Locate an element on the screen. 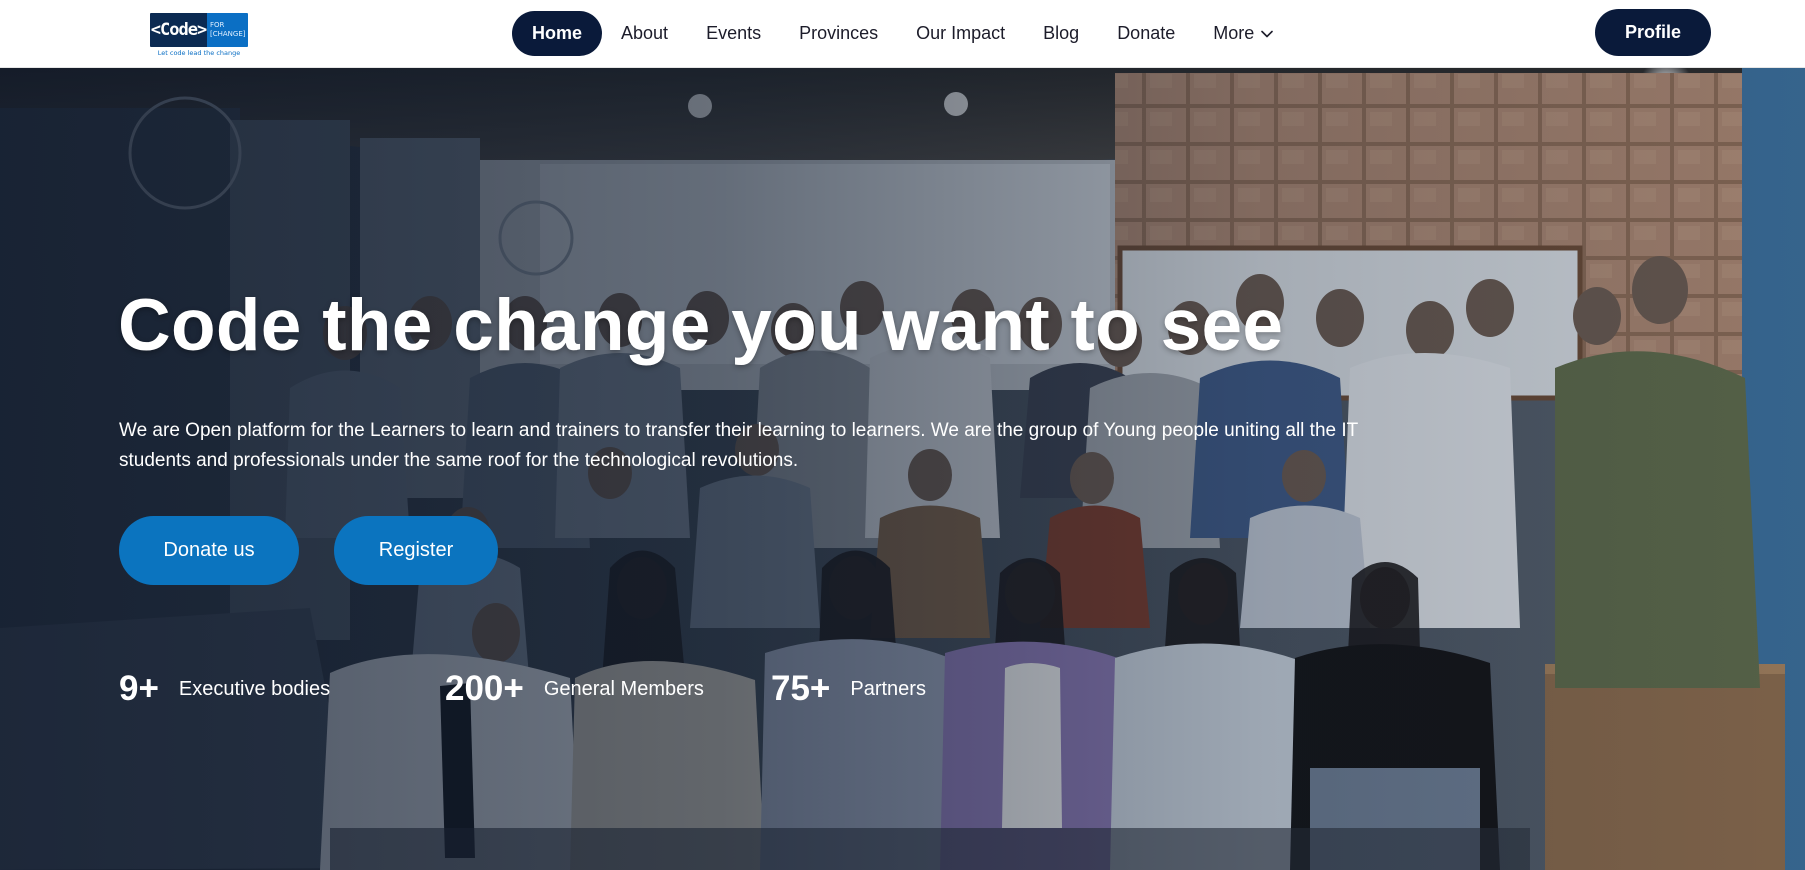 Image resolution: width=1805 pixels, height=870 pixels. stat-executive-bodies: 9+ Executive bodies is located at coordinates (224, 689).